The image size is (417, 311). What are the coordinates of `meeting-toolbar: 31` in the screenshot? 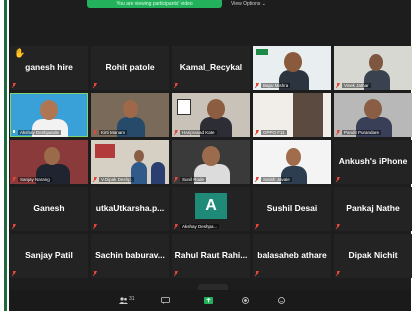 It's located at (210, 300).